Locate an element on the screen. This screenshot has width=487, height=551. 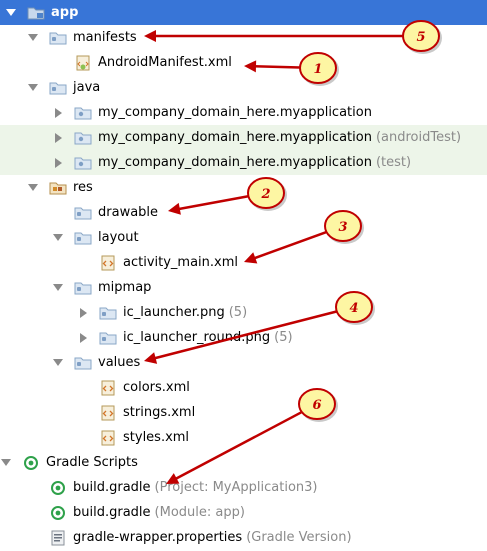
tree-node-ic-launcher: ic_launcher.png (5) is located at coordinates (243, 312).